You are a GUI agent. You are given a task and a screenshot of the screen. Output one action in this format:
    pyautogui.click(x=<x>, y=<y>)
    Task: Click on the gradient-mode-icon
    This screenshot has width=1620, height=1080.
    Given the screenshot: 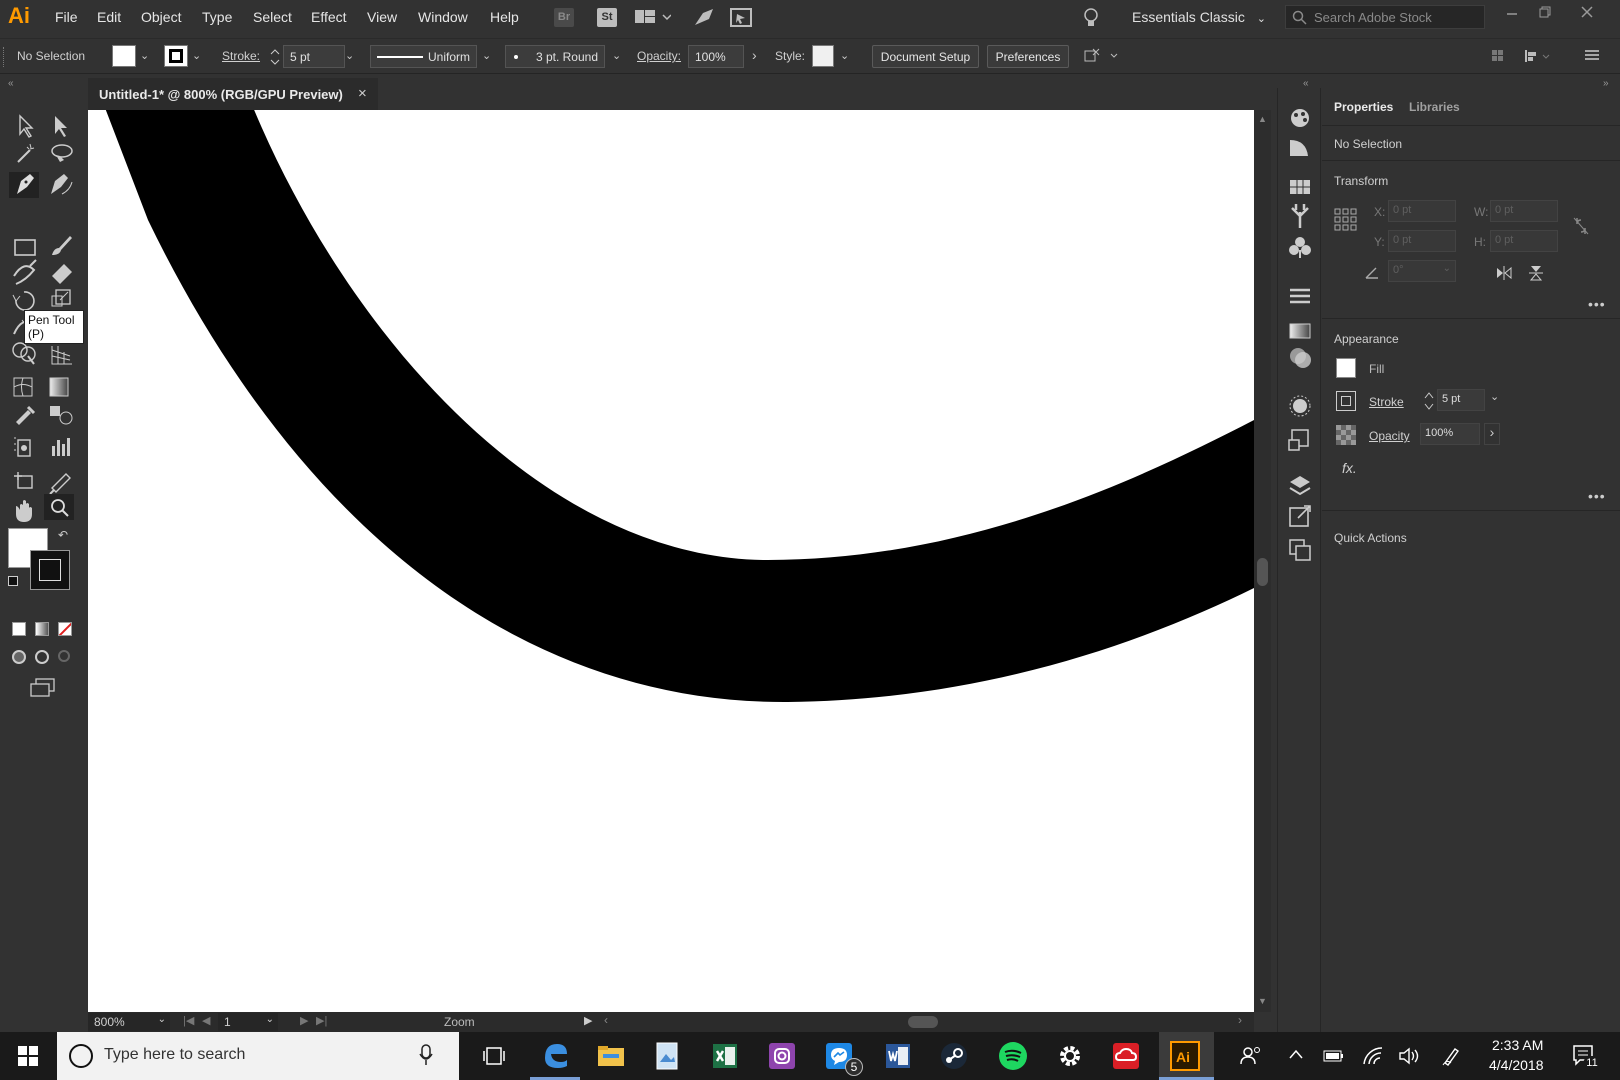 What is the action you would take?
    pyautogui.click(x=42, y=629)
    